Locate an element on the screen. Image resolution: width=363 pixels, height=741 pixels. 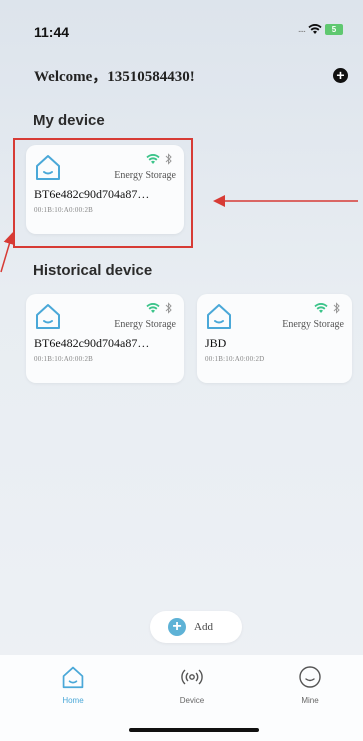
tab-device-label: Device is located at coordinates (192, 700).